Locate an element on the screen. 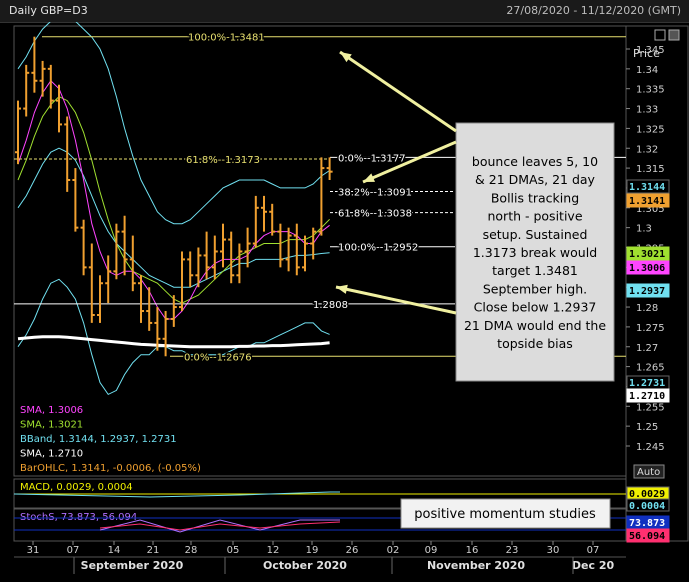 The width and height of the screenshot is (689, 582). x-tick-label: 12 is located at coordinates (273, 550).